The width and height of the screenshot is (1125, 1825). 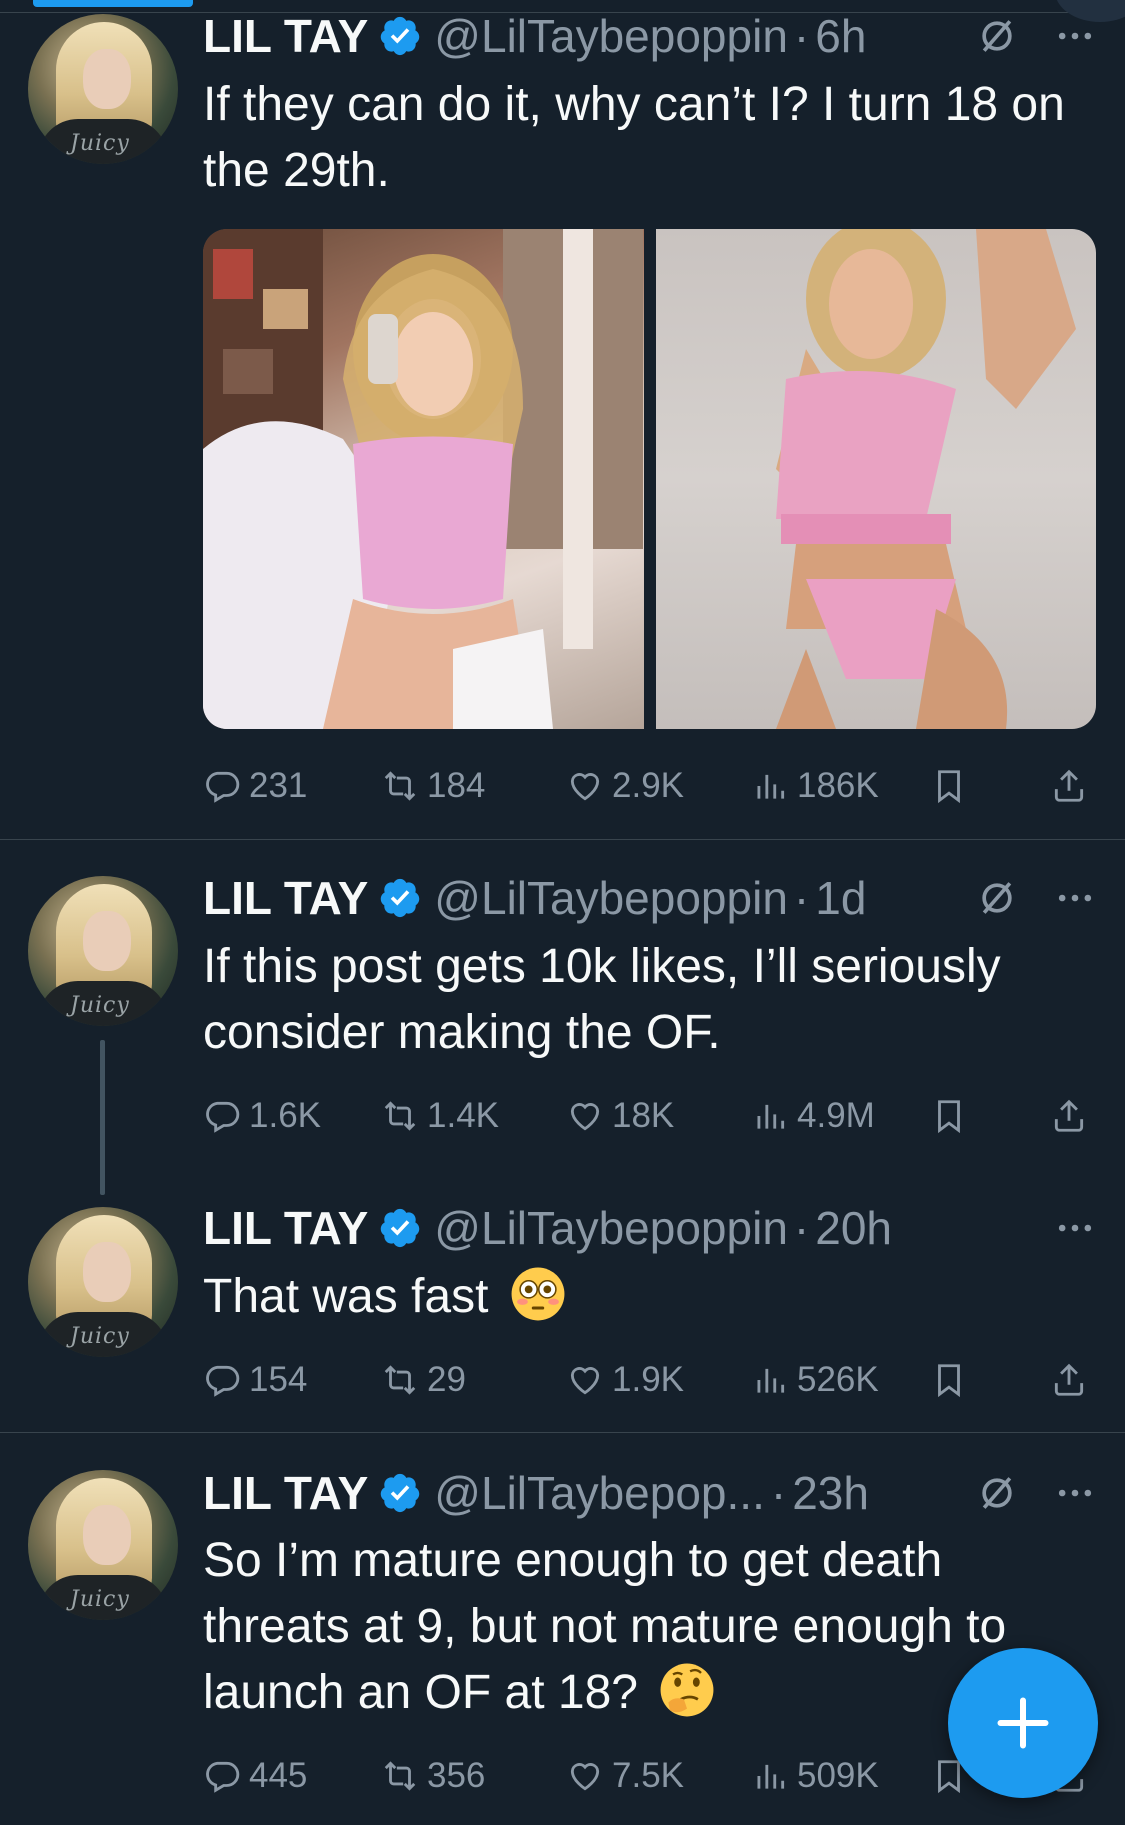 What do you see at coordinates (687, 1690) in the screenshot?
I see `thinking-face-emoji-icon` at bounding box center [687, 1690].